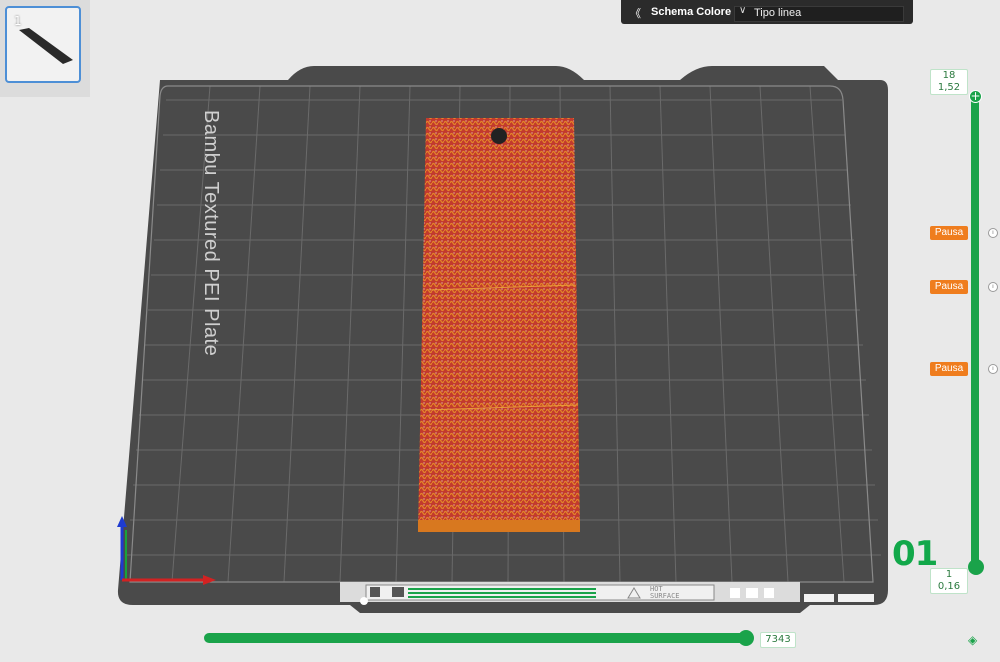 The height and width of the screenshot is (662, 1000). What do you see at coordinates (949, 574) in the screenshot?
I see `layer-bottom-number: 1` at bounding box center [949, 574].